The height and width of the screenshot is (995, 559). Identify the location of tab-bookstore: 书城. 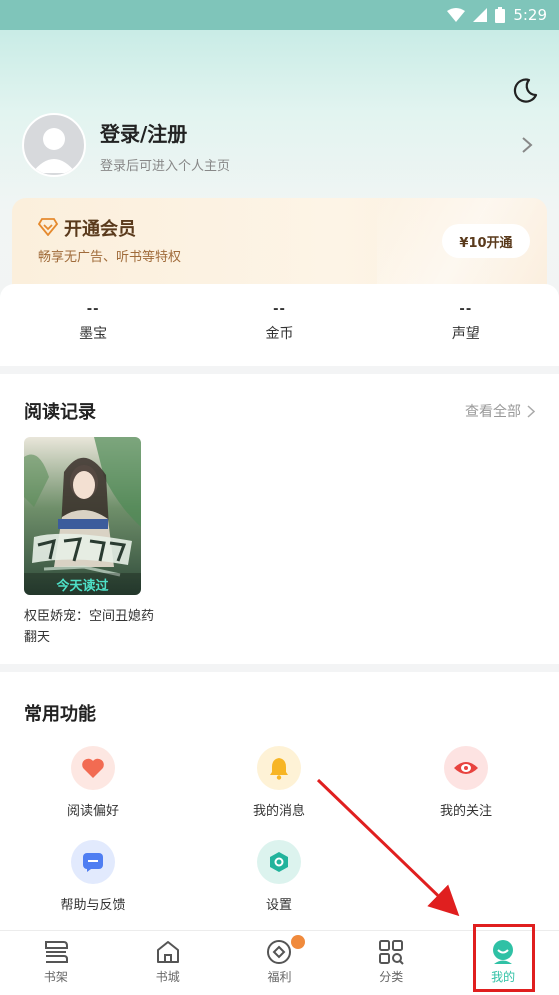
(168, 963).